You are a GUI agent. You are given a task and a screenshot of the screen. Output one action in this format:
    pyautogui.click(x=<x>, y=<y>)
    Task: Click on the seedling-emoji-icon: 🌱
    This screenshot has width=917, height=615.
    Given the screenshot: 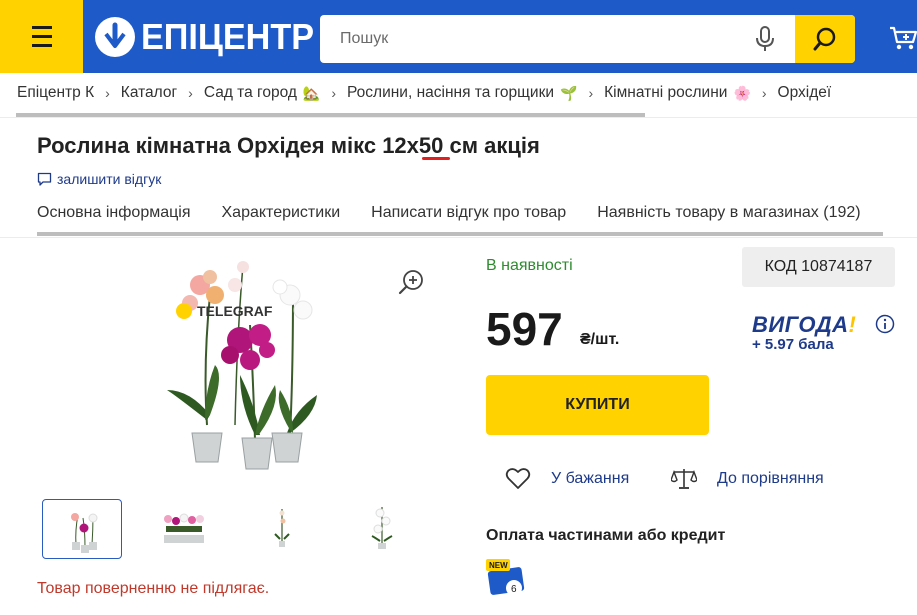 What is the action you would take?
    pyautogui.click(x=569, y=92)
    